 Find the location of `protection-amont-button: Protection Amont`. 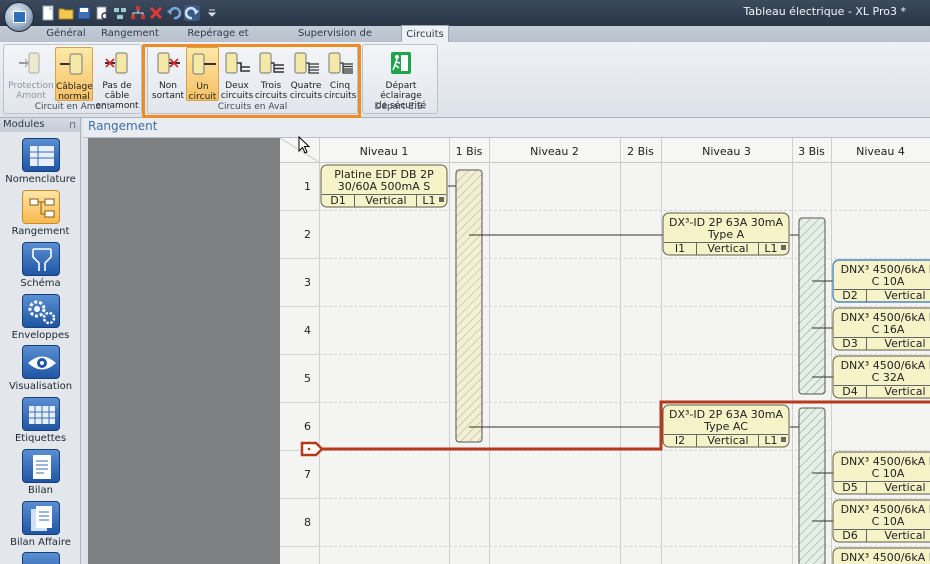

protection-amont-button: Protection Amont is located at coordinates (31, 74).